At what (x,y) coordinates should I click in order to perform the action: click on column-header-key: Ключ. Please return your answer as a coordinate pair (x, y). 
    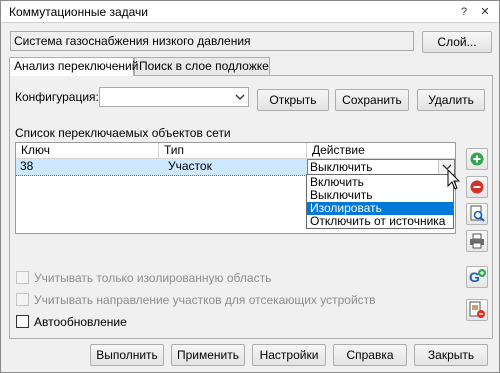
    Looking at the image, I should click on (87, 151).